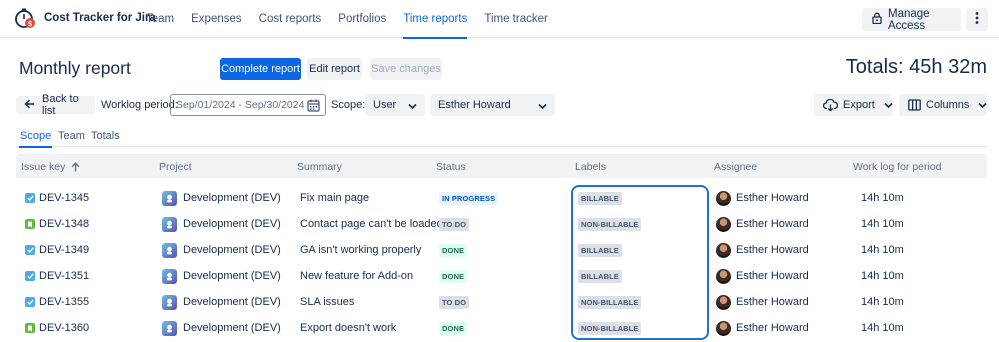 The width and height of the screenshot is (999, 342). I want to click on more-options-button, so click(977, 19).